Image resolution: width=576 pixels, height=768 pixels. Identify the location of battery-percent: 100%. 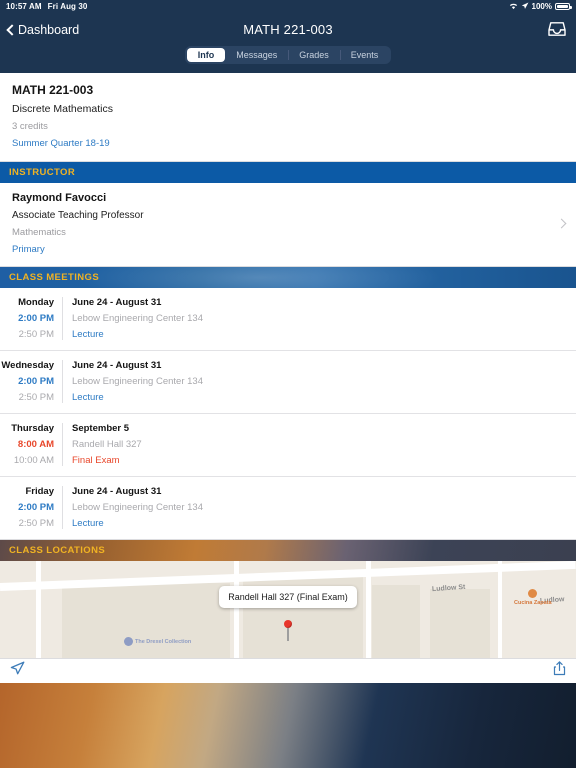
(541, 6).